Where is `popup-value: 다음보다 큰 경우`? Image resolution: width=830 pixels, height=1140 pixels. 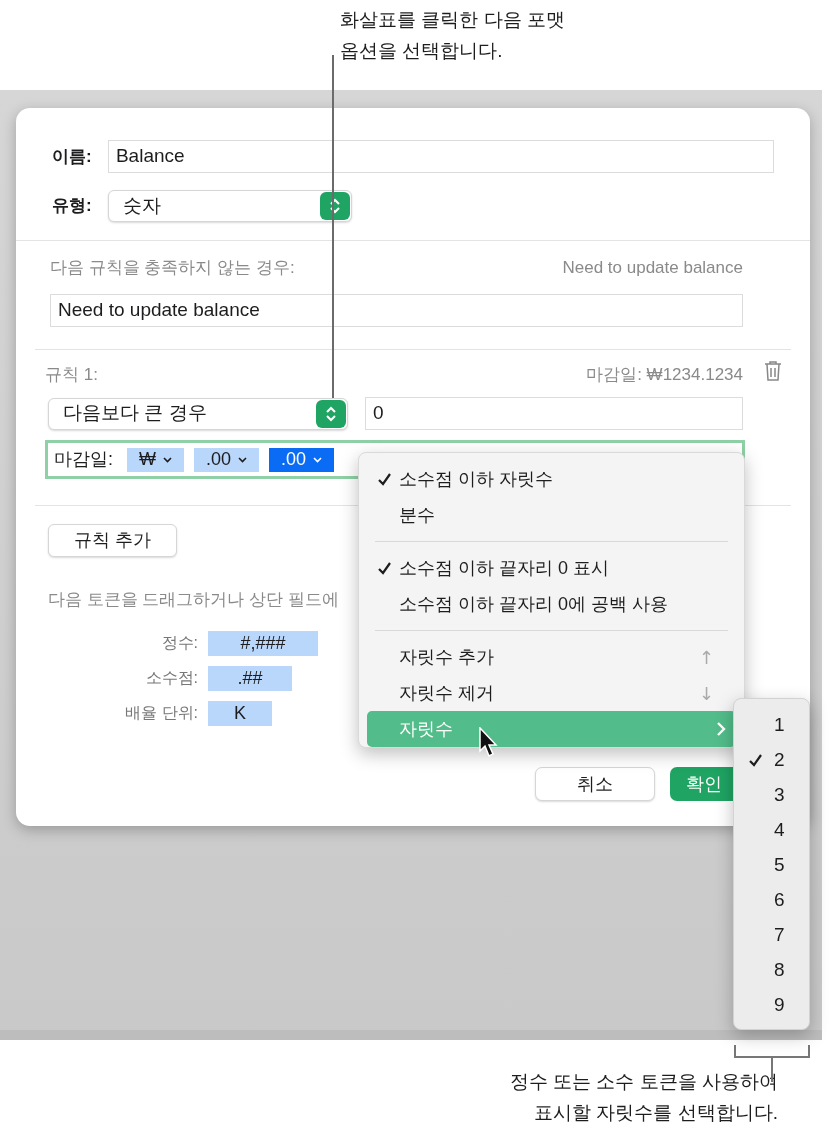
popup-value: 다음보다 큰 경우 is located at coordinates (135, 413).